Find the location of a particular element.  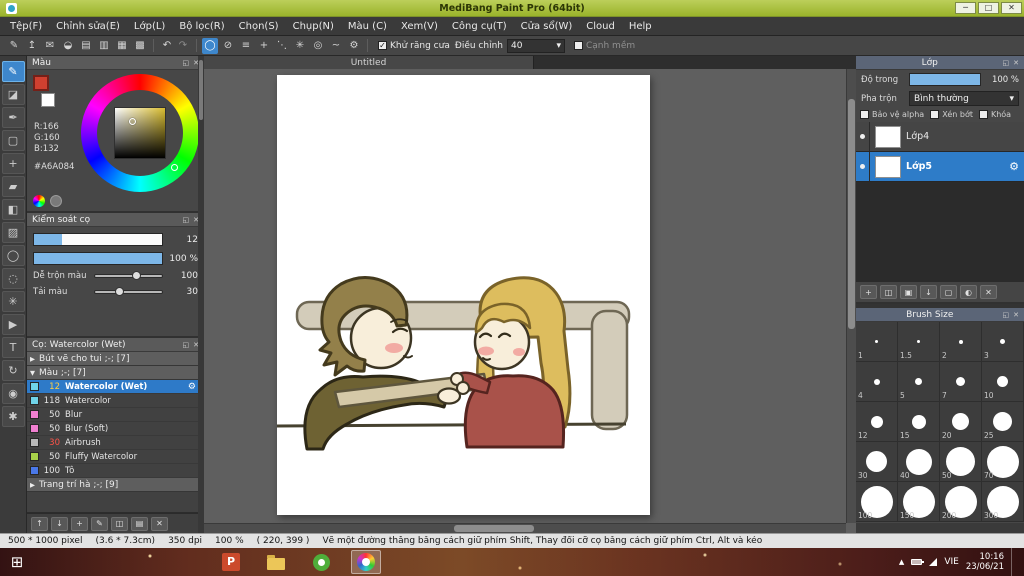

brush-size-25: 25 is located at coordinates (1003, 422).